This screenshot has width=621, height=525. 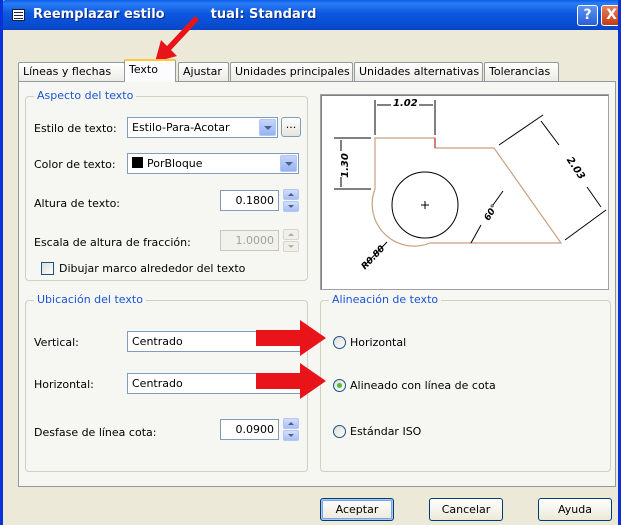 What do you see at coordinates (378, 342) in the screenshot?
I see `align-horizontal-label: Horizontal` at bounding box center [378, 342].